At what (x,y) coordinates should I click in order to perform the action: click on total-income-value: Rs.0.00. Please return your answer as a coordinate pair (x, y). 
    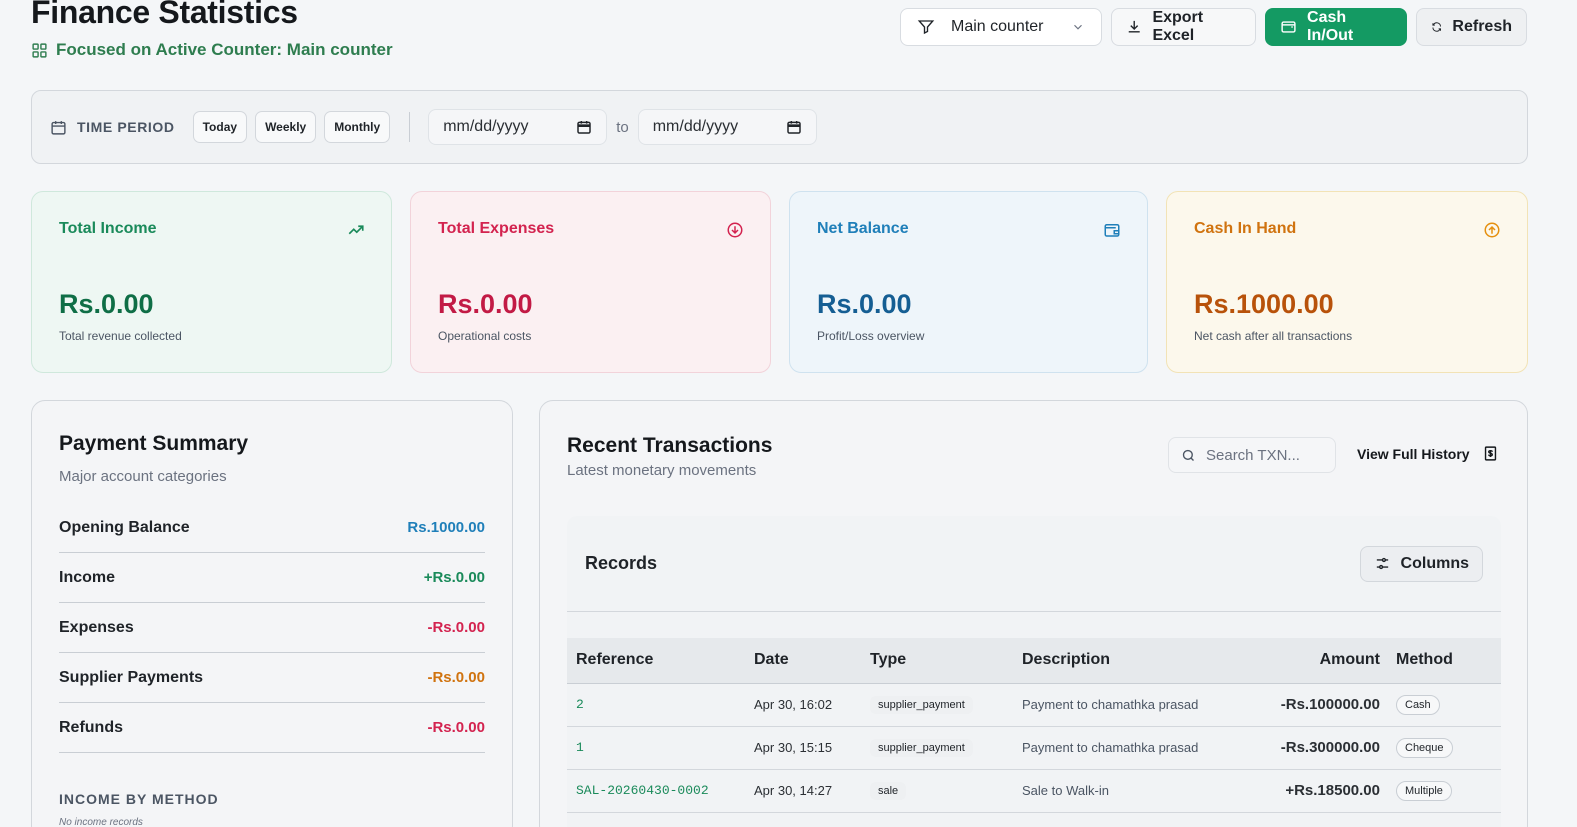
    Looking at the image, I should click on (106, 304).